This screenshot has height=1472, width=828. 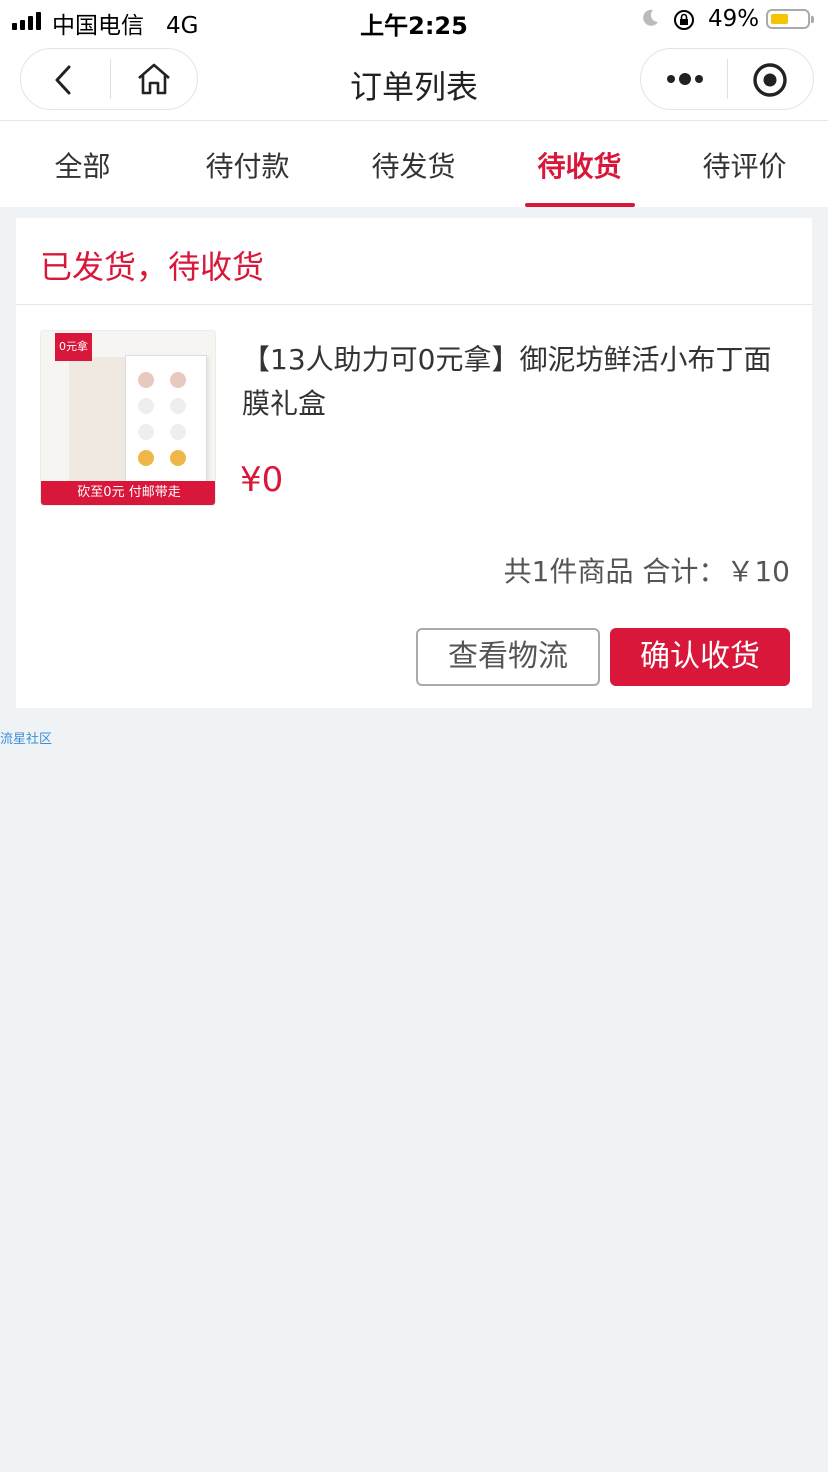 I want to click on tab-pending-review: 待评价, so click(x=744, y=165).